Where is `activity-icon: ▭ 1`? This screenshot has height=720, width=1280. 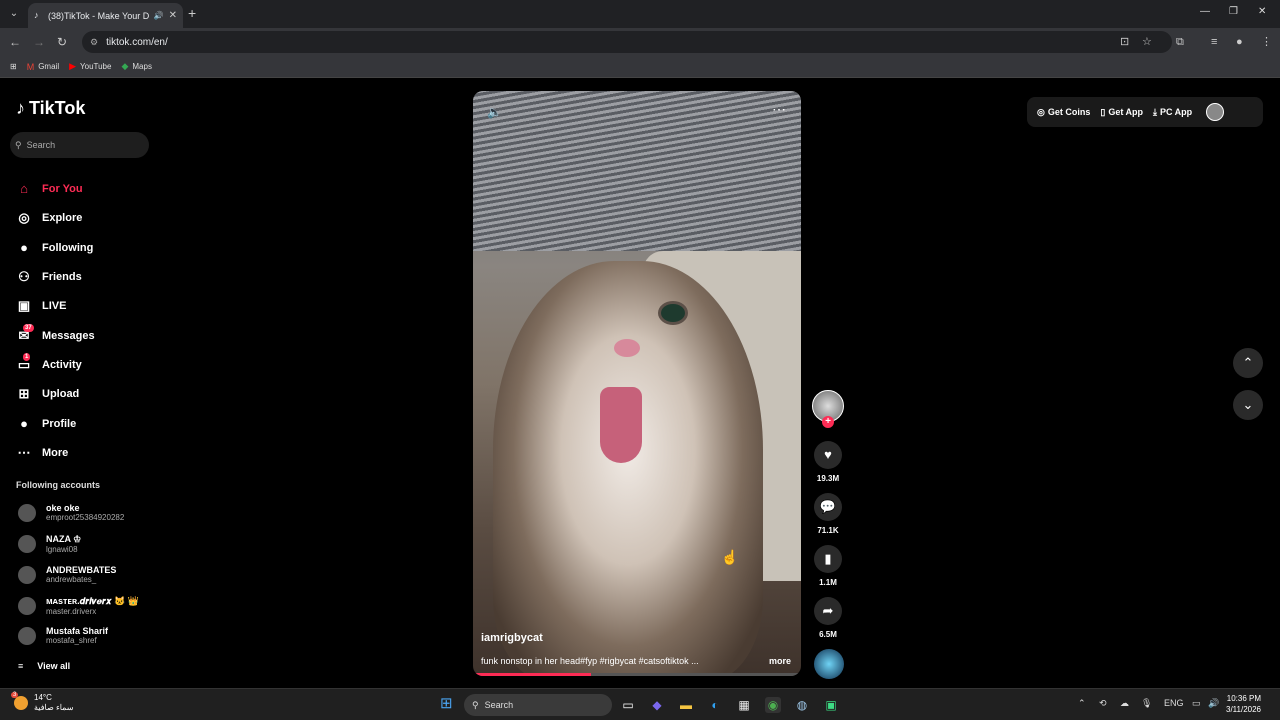 activity-icon: ▭ 1 is located at coordinates (24, 362).